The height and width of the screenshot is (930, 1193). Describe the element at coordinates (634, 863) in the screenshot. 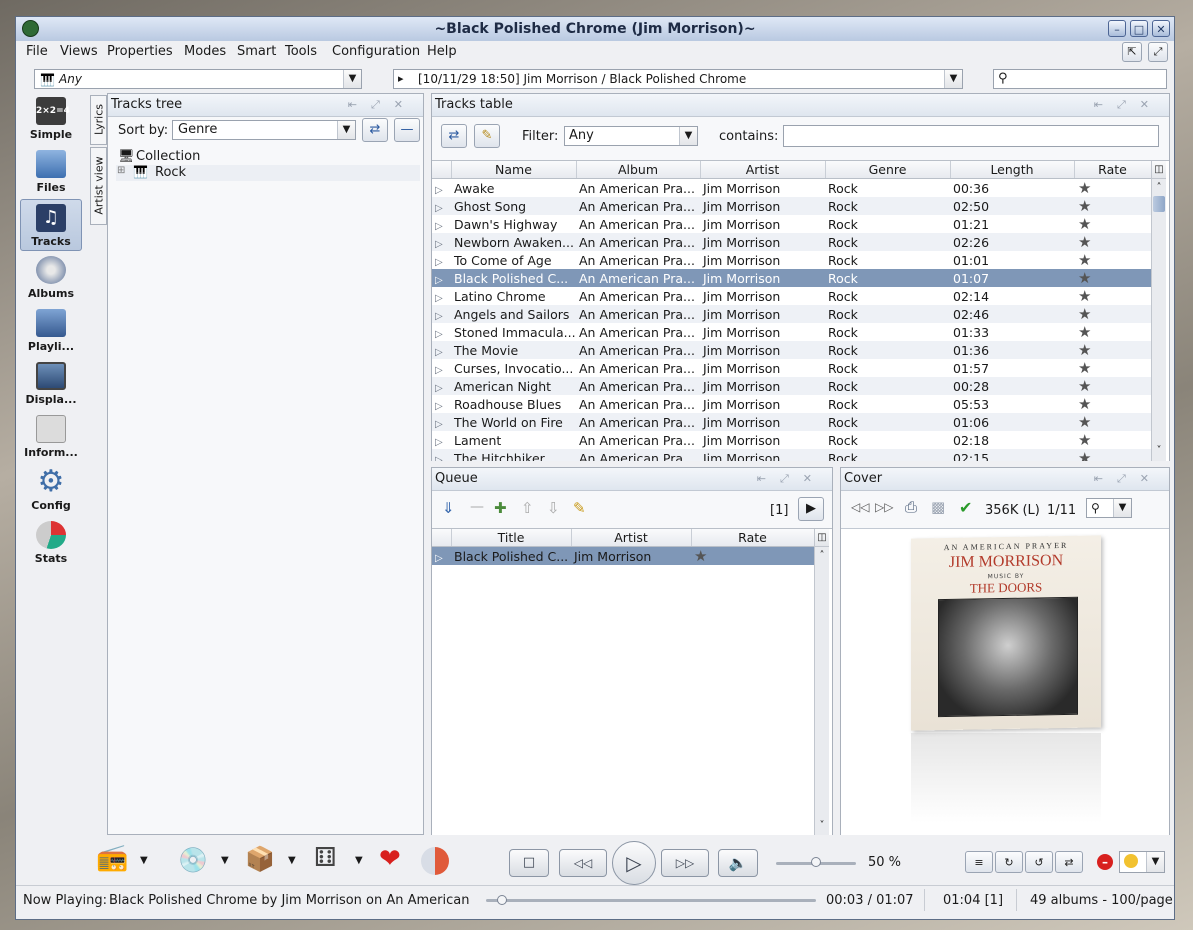

I see `play-button: ▷` at that location.